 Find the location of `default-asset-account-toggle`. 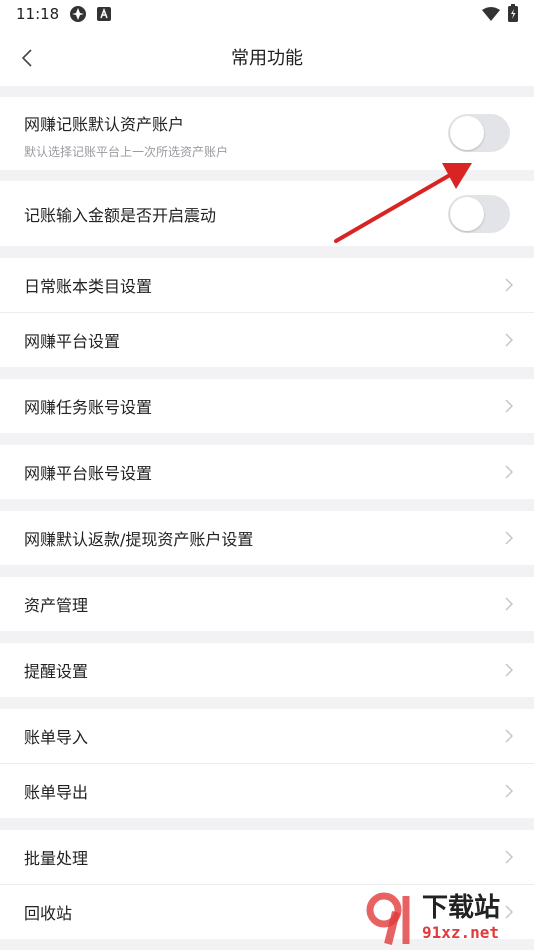

default-asset-account-toggle is located at coordinates (479, 133).